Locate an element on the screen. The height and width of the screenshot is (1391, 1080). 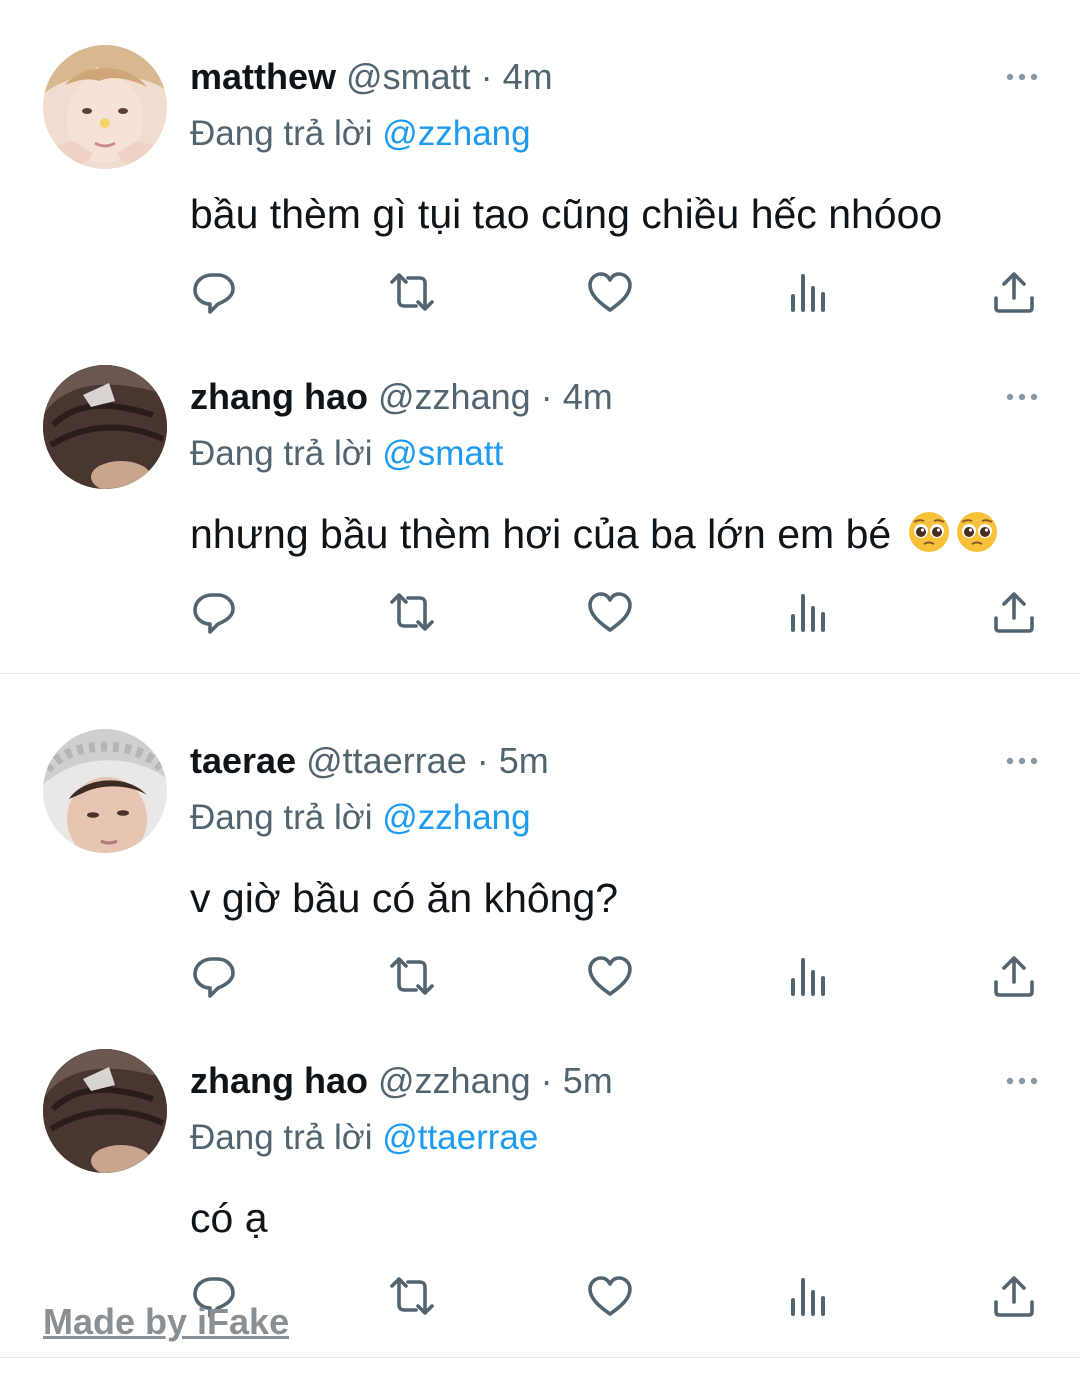
tweet-header: taerae @ttaerrae · 5m is located at coordinates (369, 761).